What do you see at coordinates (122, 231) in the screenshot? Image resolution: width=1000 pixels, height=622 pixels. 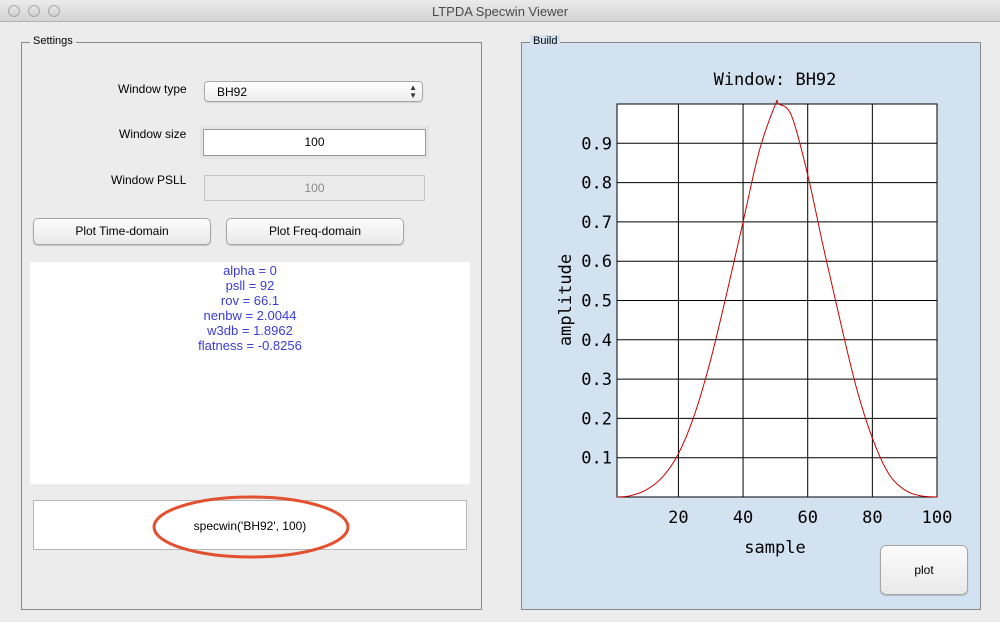 I see `plot-time-domain-button: Plot Time-domain` at bounding box center [122, 231].